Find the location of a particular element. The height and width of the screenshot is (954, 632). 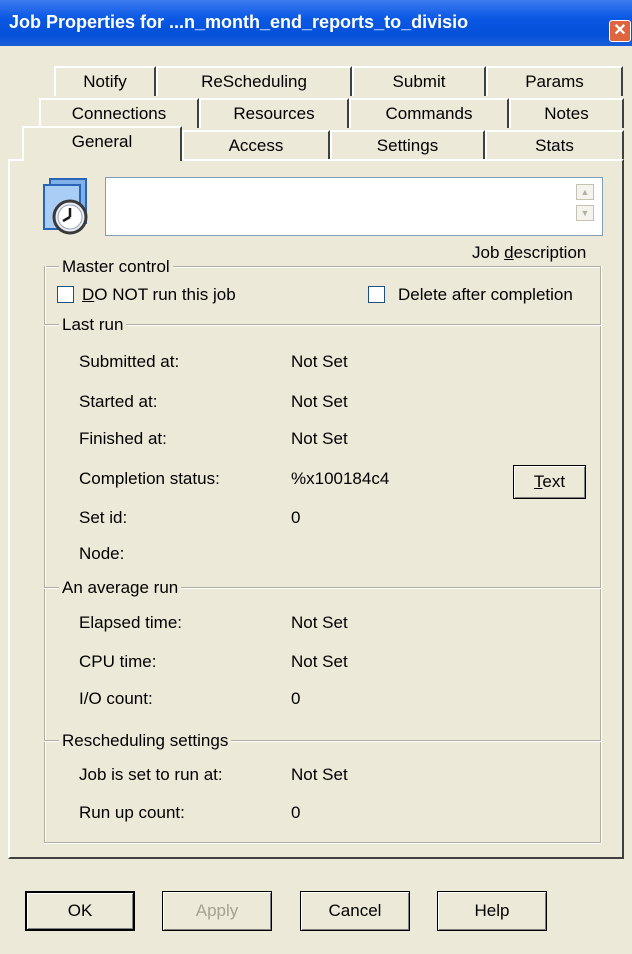

job-set-to-run-at-label: Job is set to run at: is located at coordinates (151, 774).